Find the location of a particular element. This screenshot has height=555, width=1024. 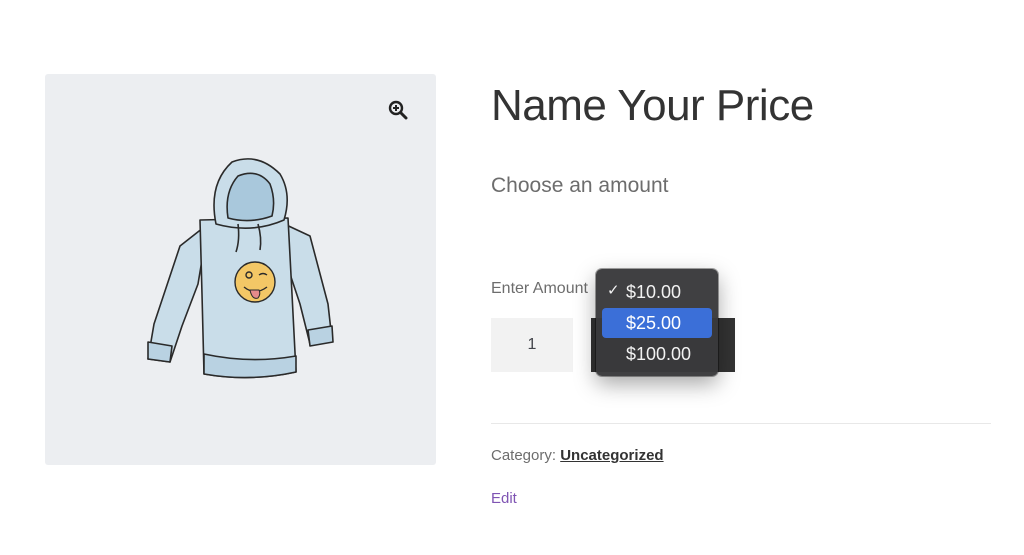

product-title: Name Your Price is located at coordinates (652, 105).